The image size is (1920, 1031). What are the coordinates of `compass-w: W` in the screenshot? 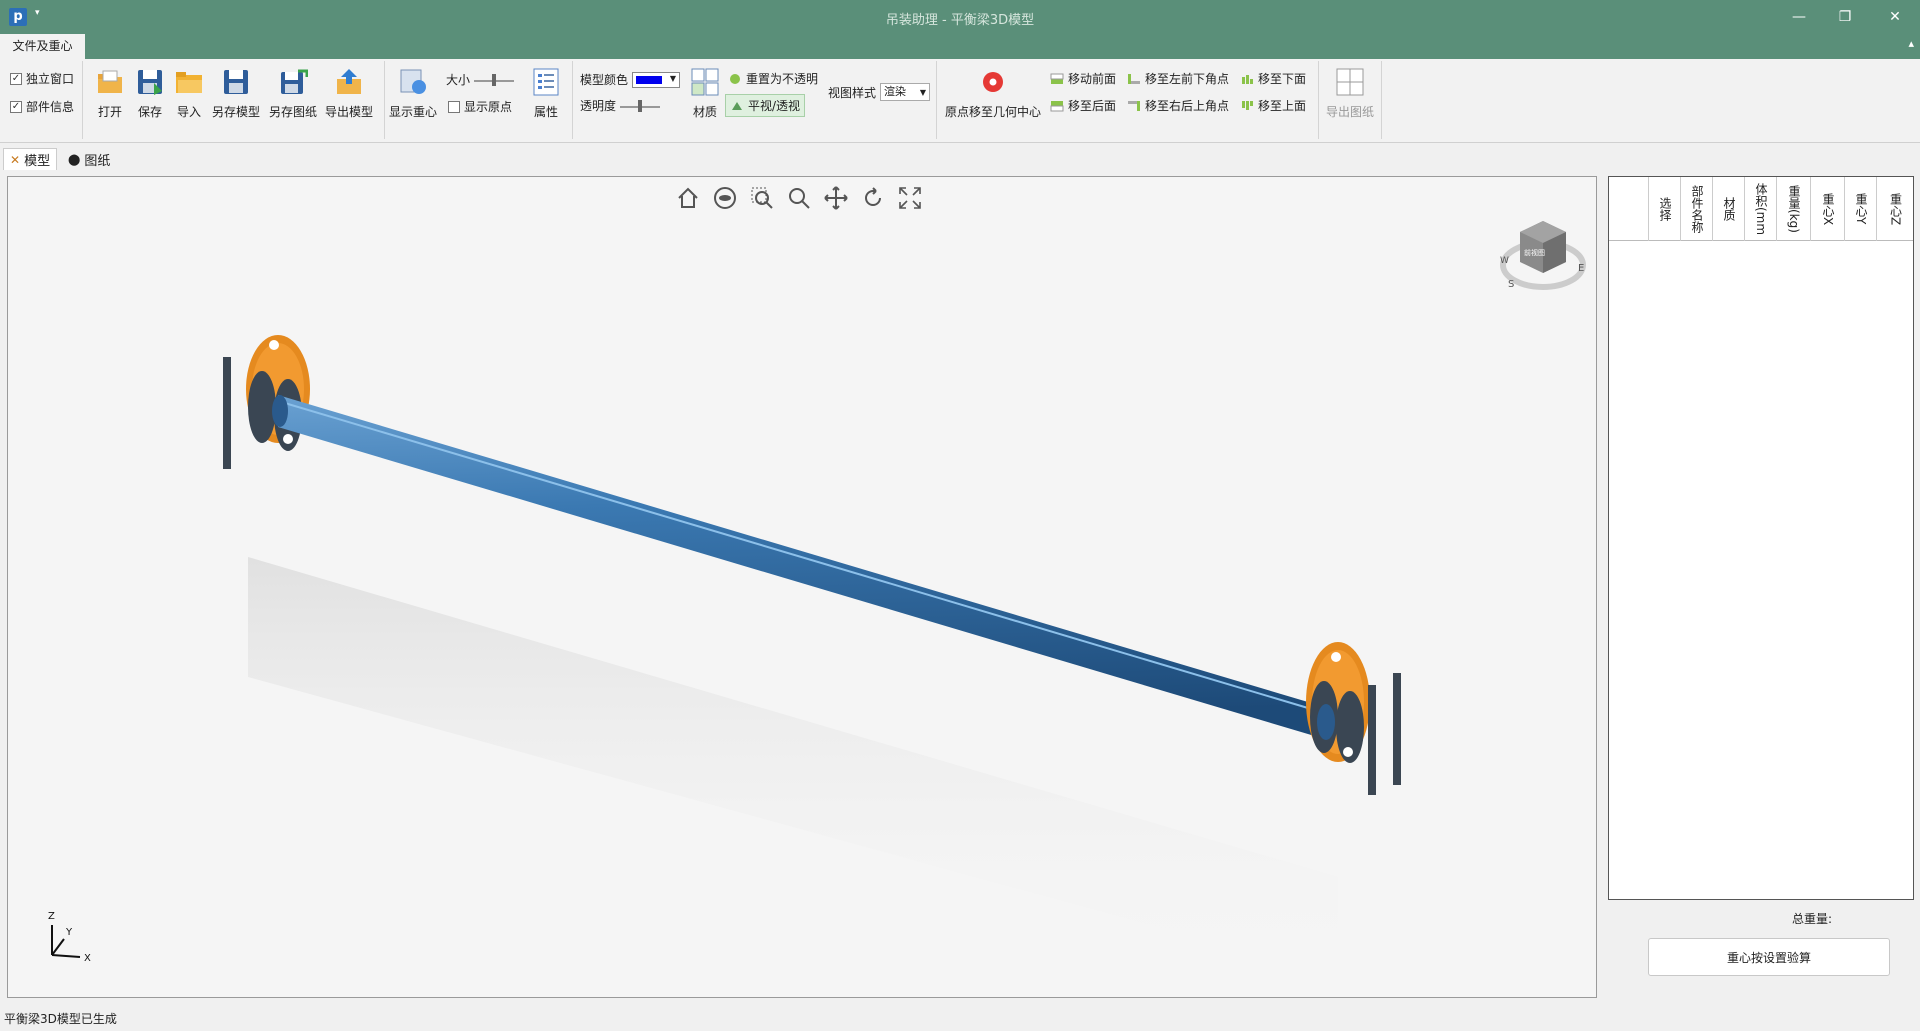 It's located at (1504, 261).